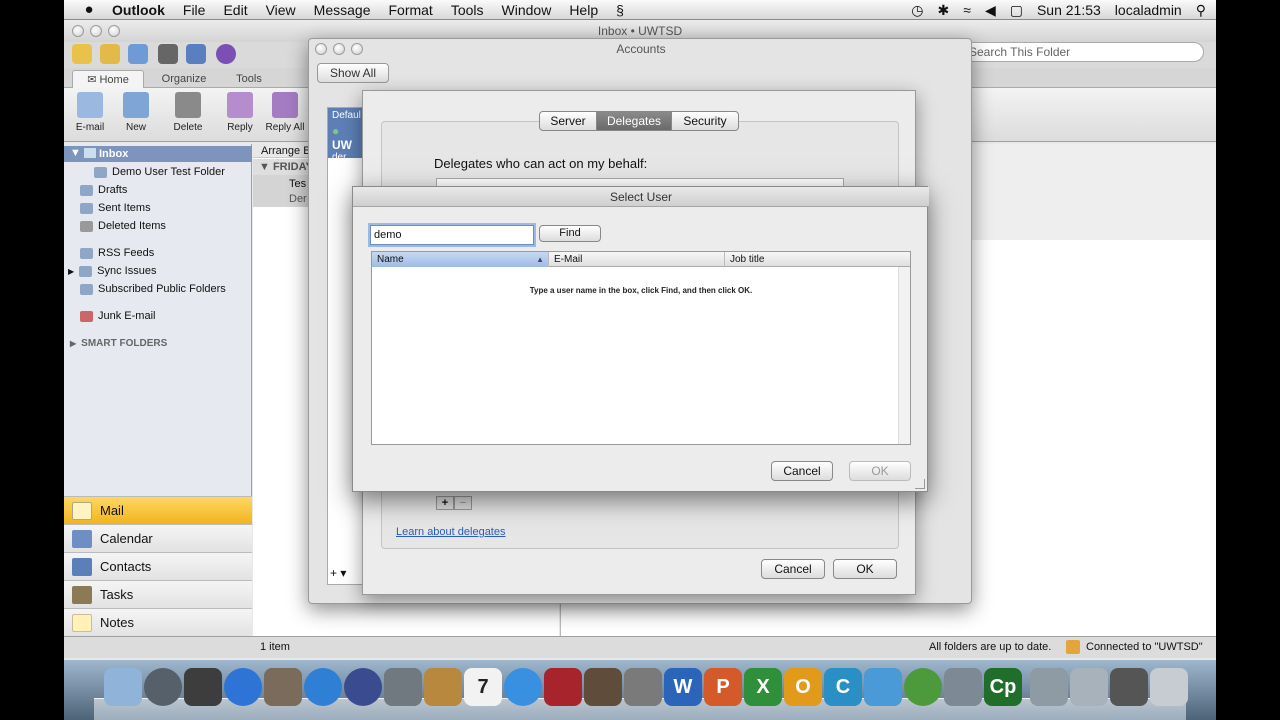 Image resolution: width=1280 pixels, height=720 pixels. I want to click on spotlight-icon: ⚲, so click(1201, 10).